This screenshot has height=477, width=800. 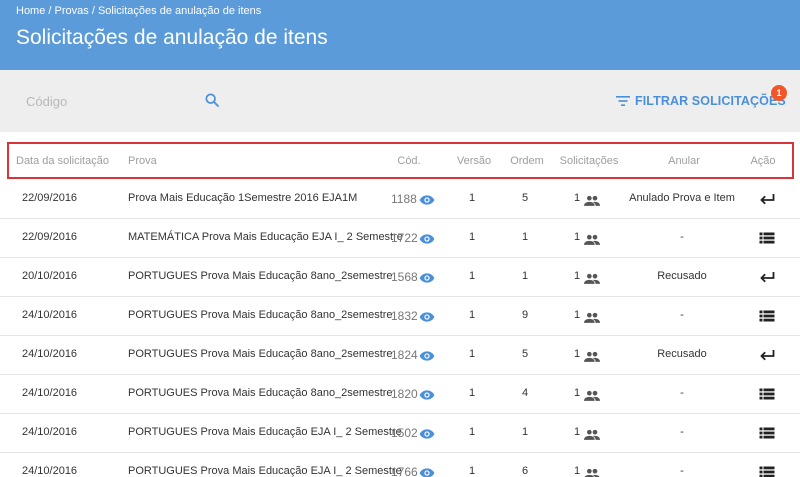 I want to click on cell-cod: 1820, so click(x=404, y=394).